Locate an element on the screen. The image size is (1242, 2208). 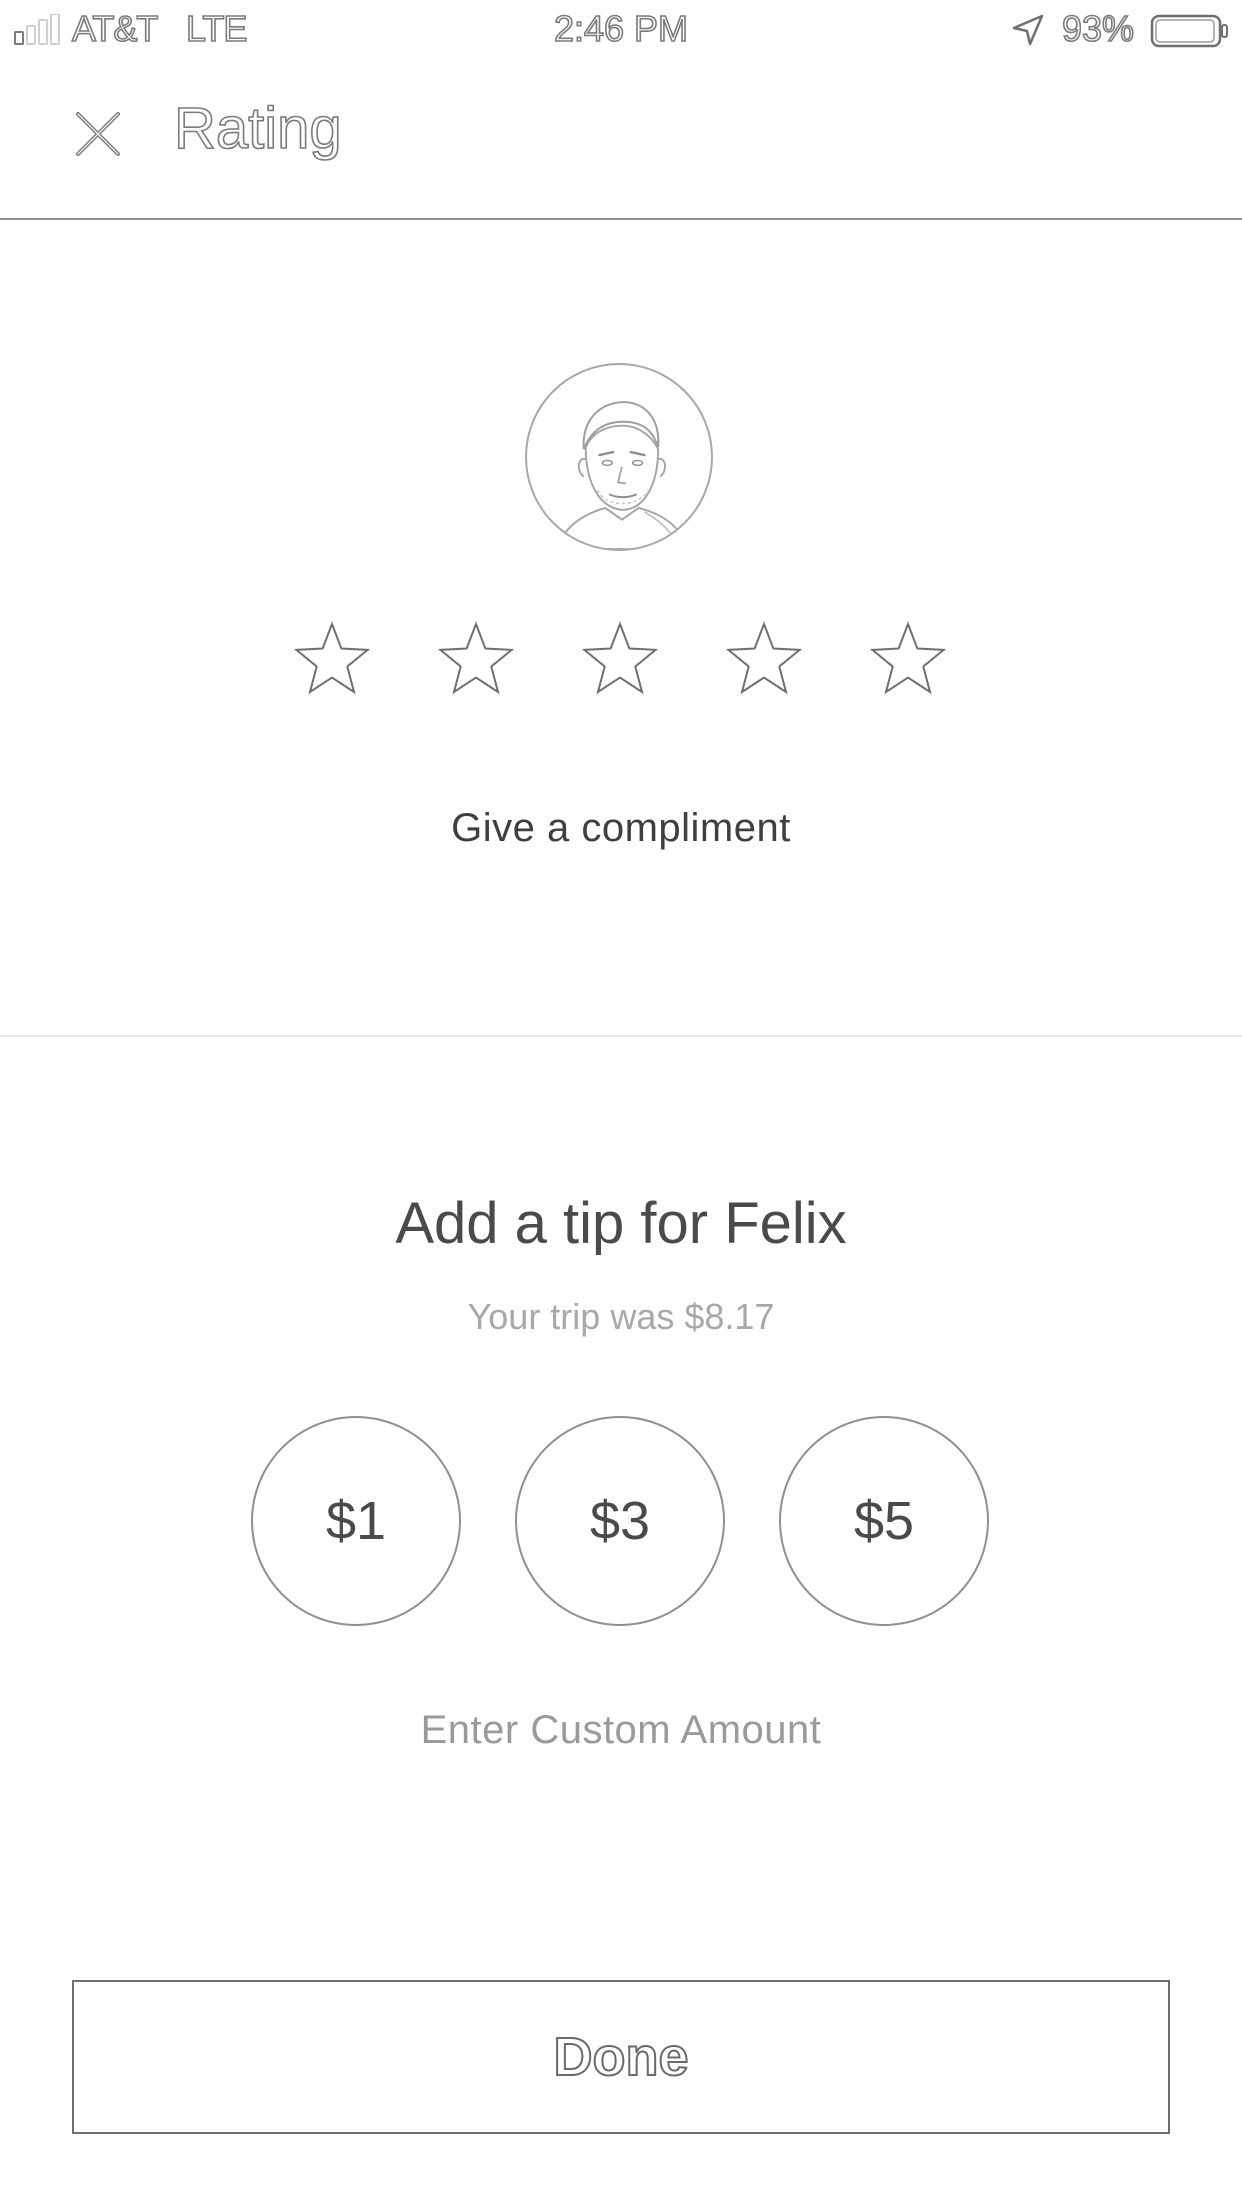
status-bar: AT&T LTE 2:46 PM 93% is located at coordinates (621, 31).